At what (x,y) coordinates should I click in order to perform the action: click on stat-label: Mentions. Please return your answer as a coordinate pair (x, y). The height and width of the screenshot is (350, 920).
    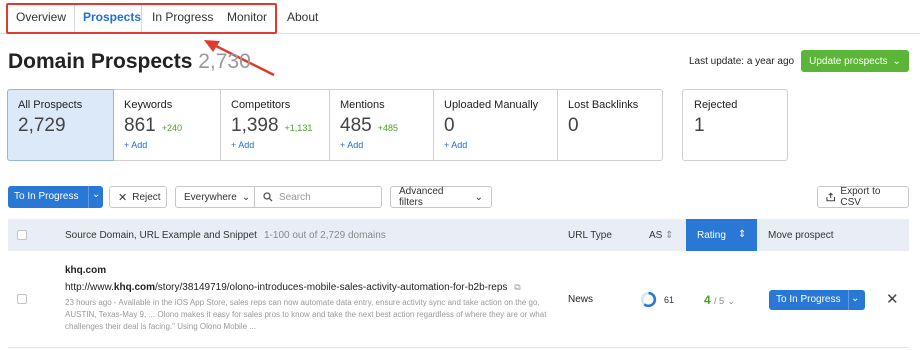
    Looking at the image, I should click on (362, 105).